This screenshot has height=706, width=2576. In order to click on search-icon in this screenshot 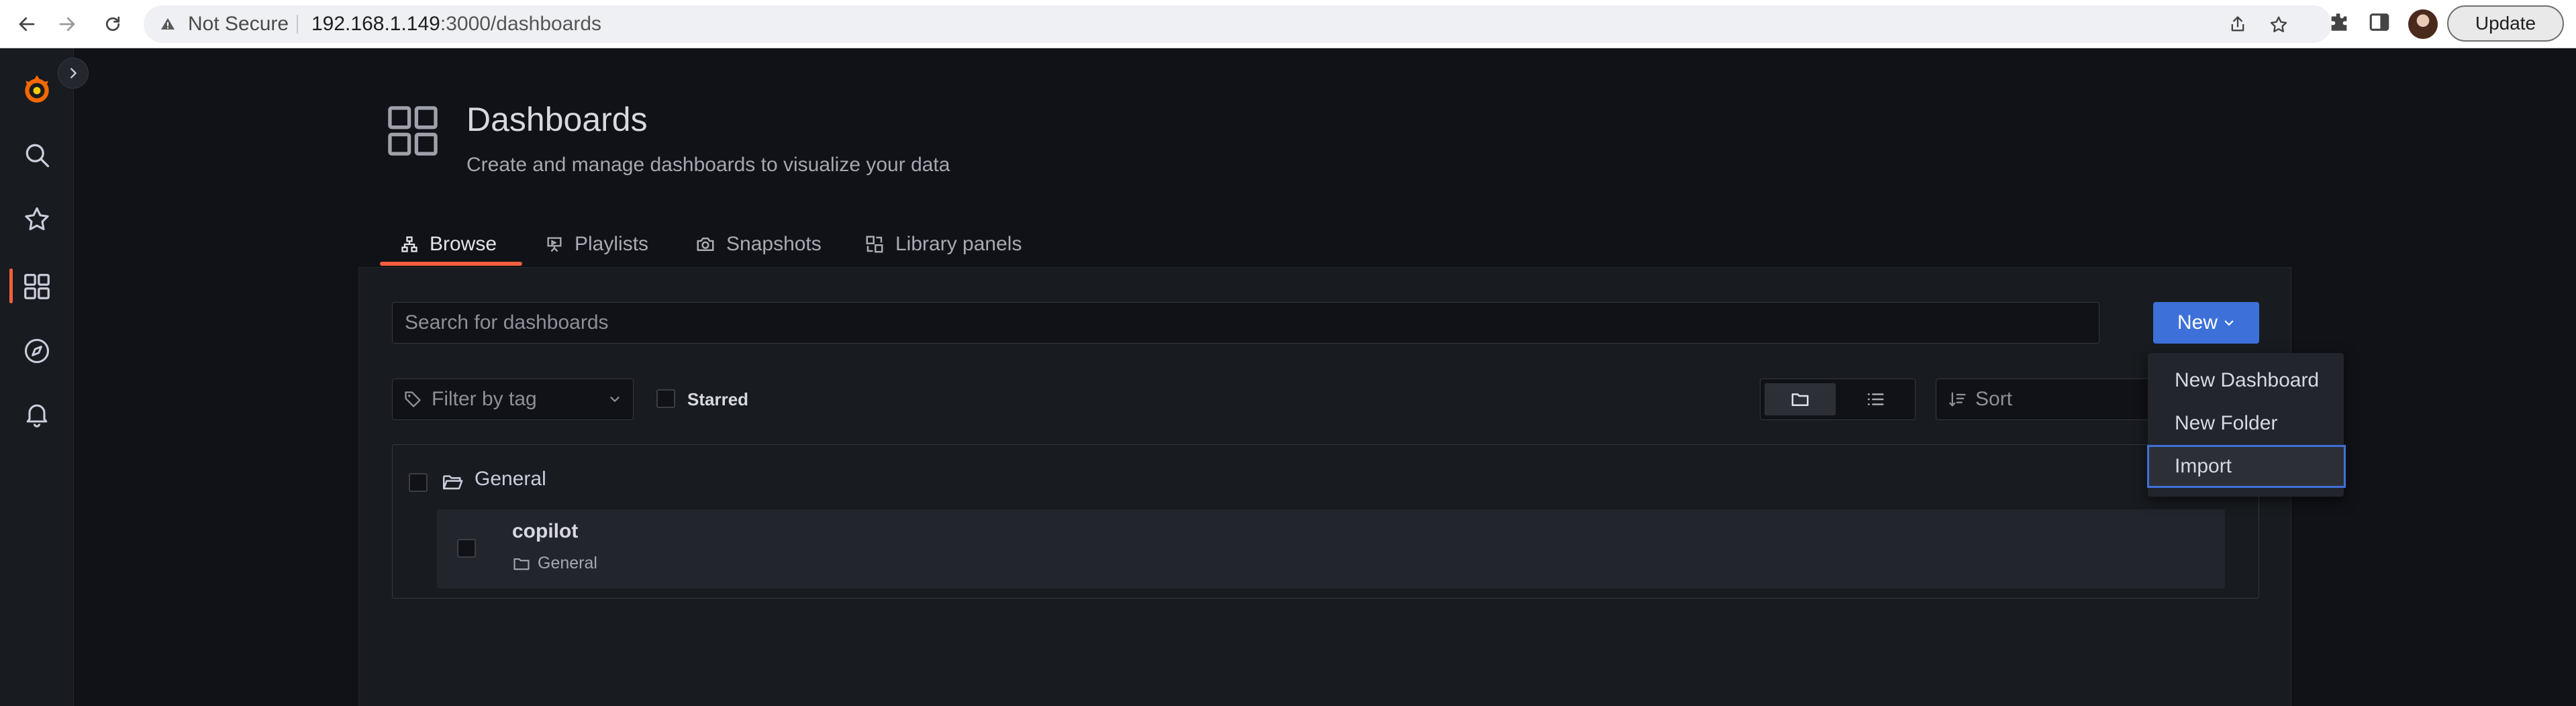, I will do `click(36, 155)`.